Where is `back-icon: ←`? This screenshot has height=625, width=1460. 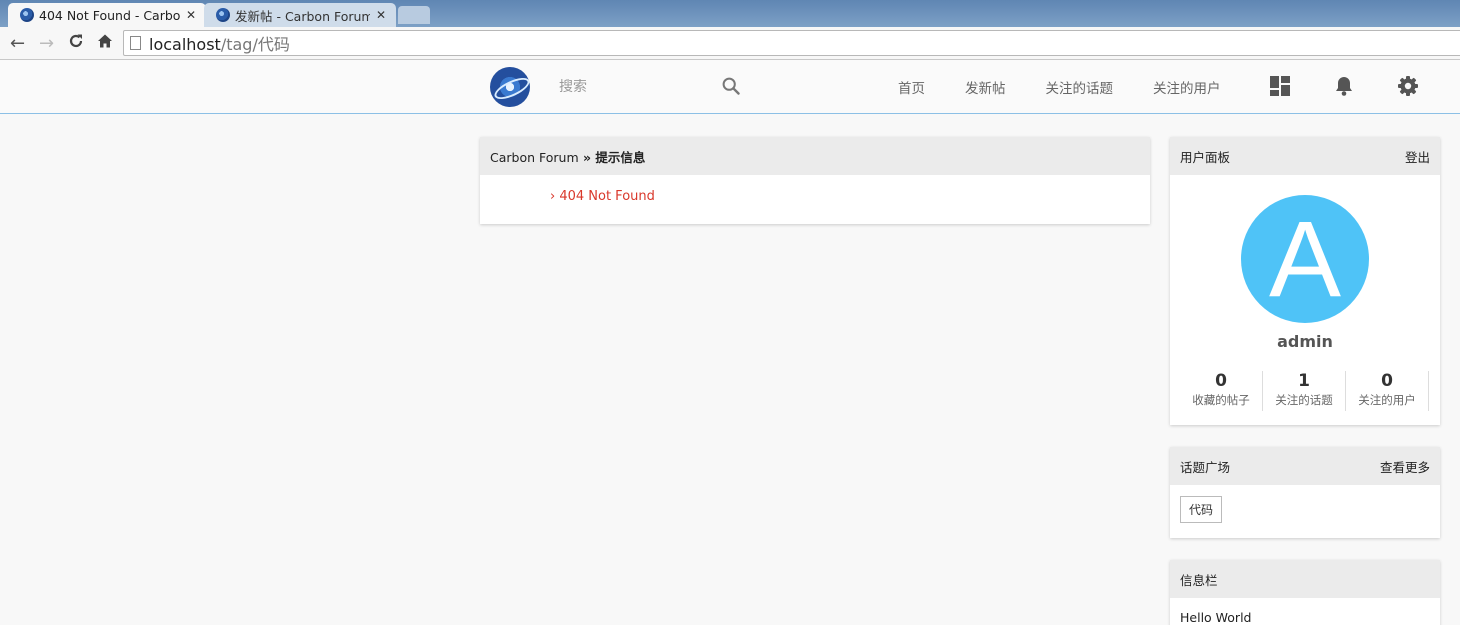
back-icon: ← is located at coordinates (17, 43).